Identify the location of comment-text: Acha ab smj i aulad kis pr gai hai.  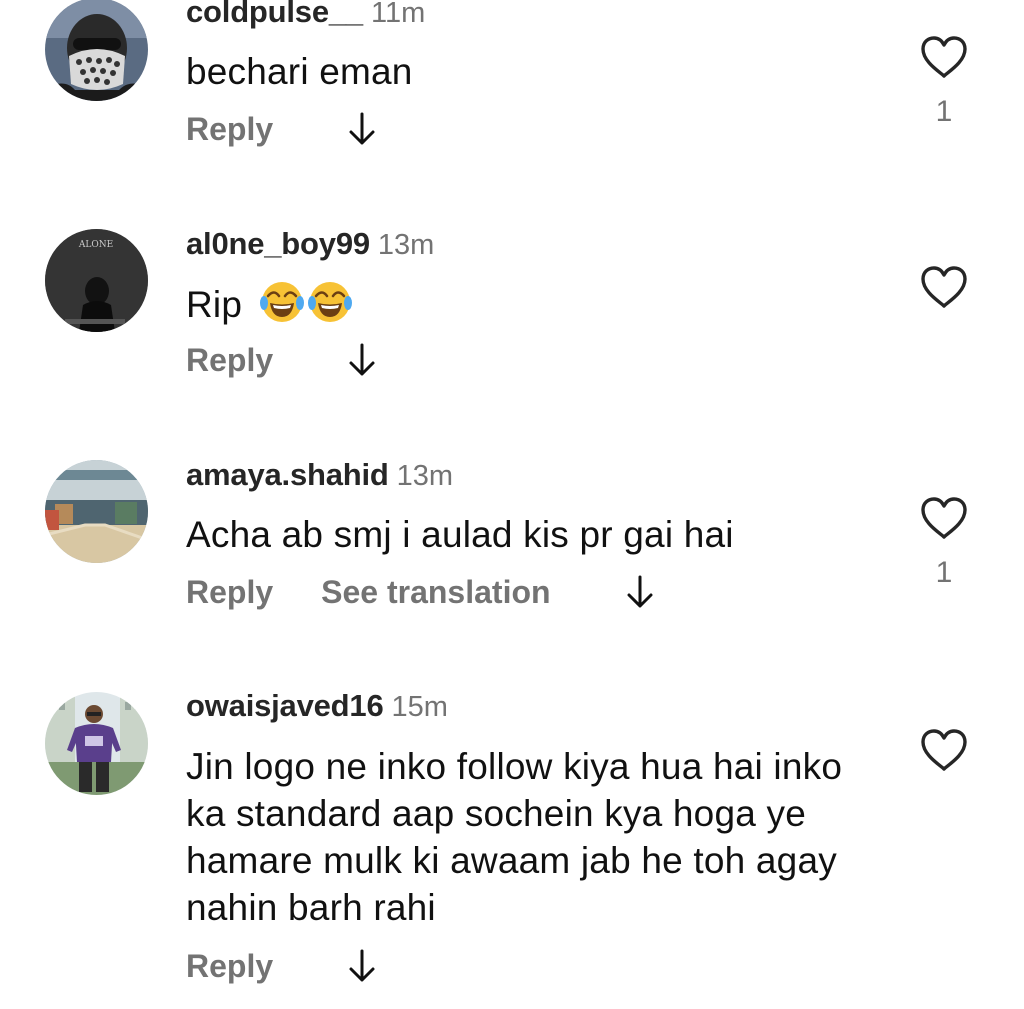
(460, 534).